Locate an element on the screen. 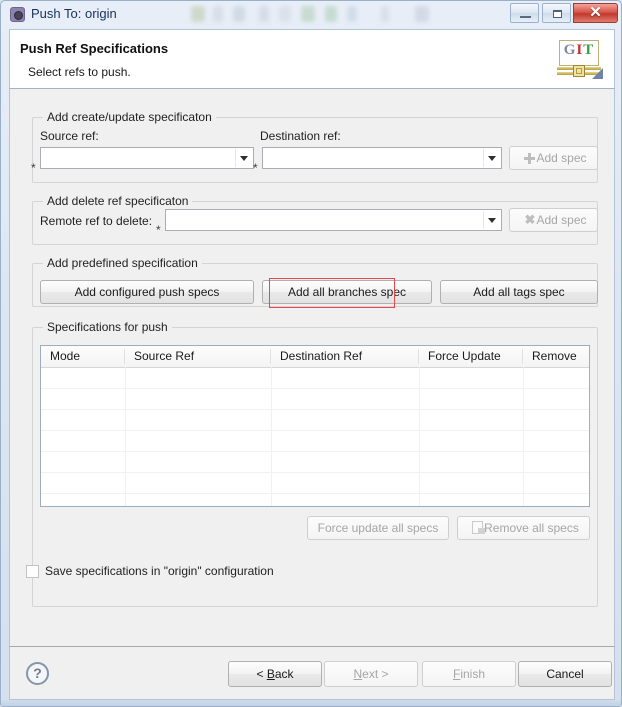 The height and width of the screenshot is (707, 622). add-all-tags-spec-label: Add all tags spec is located at coordinates (519, 292).